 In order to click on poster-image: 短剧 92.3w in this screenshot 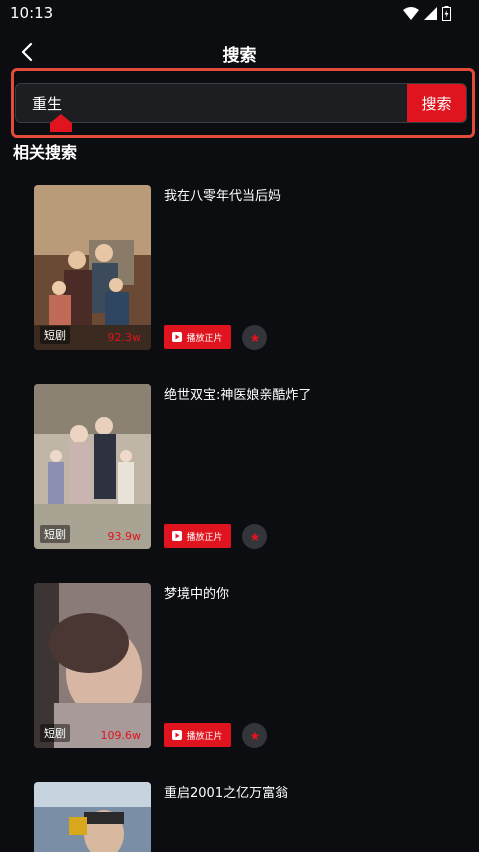, I will do `click(92, 267)`.